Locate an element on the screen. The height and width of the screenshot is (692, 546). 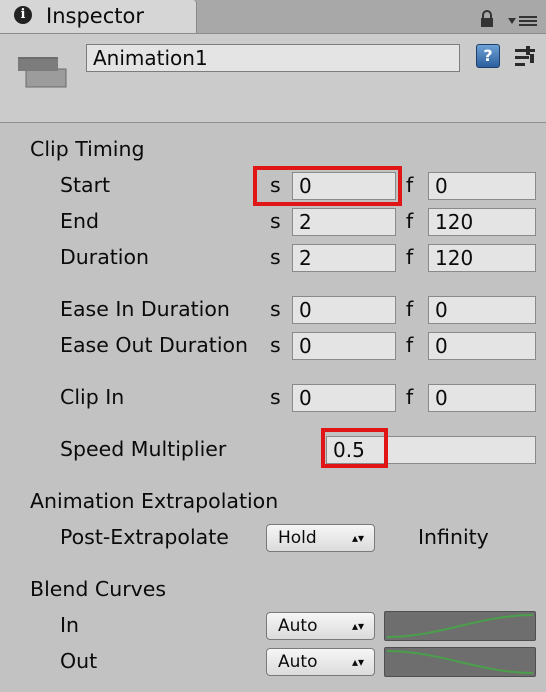
end-frames-unit: f is located at coordinates (410, 221).